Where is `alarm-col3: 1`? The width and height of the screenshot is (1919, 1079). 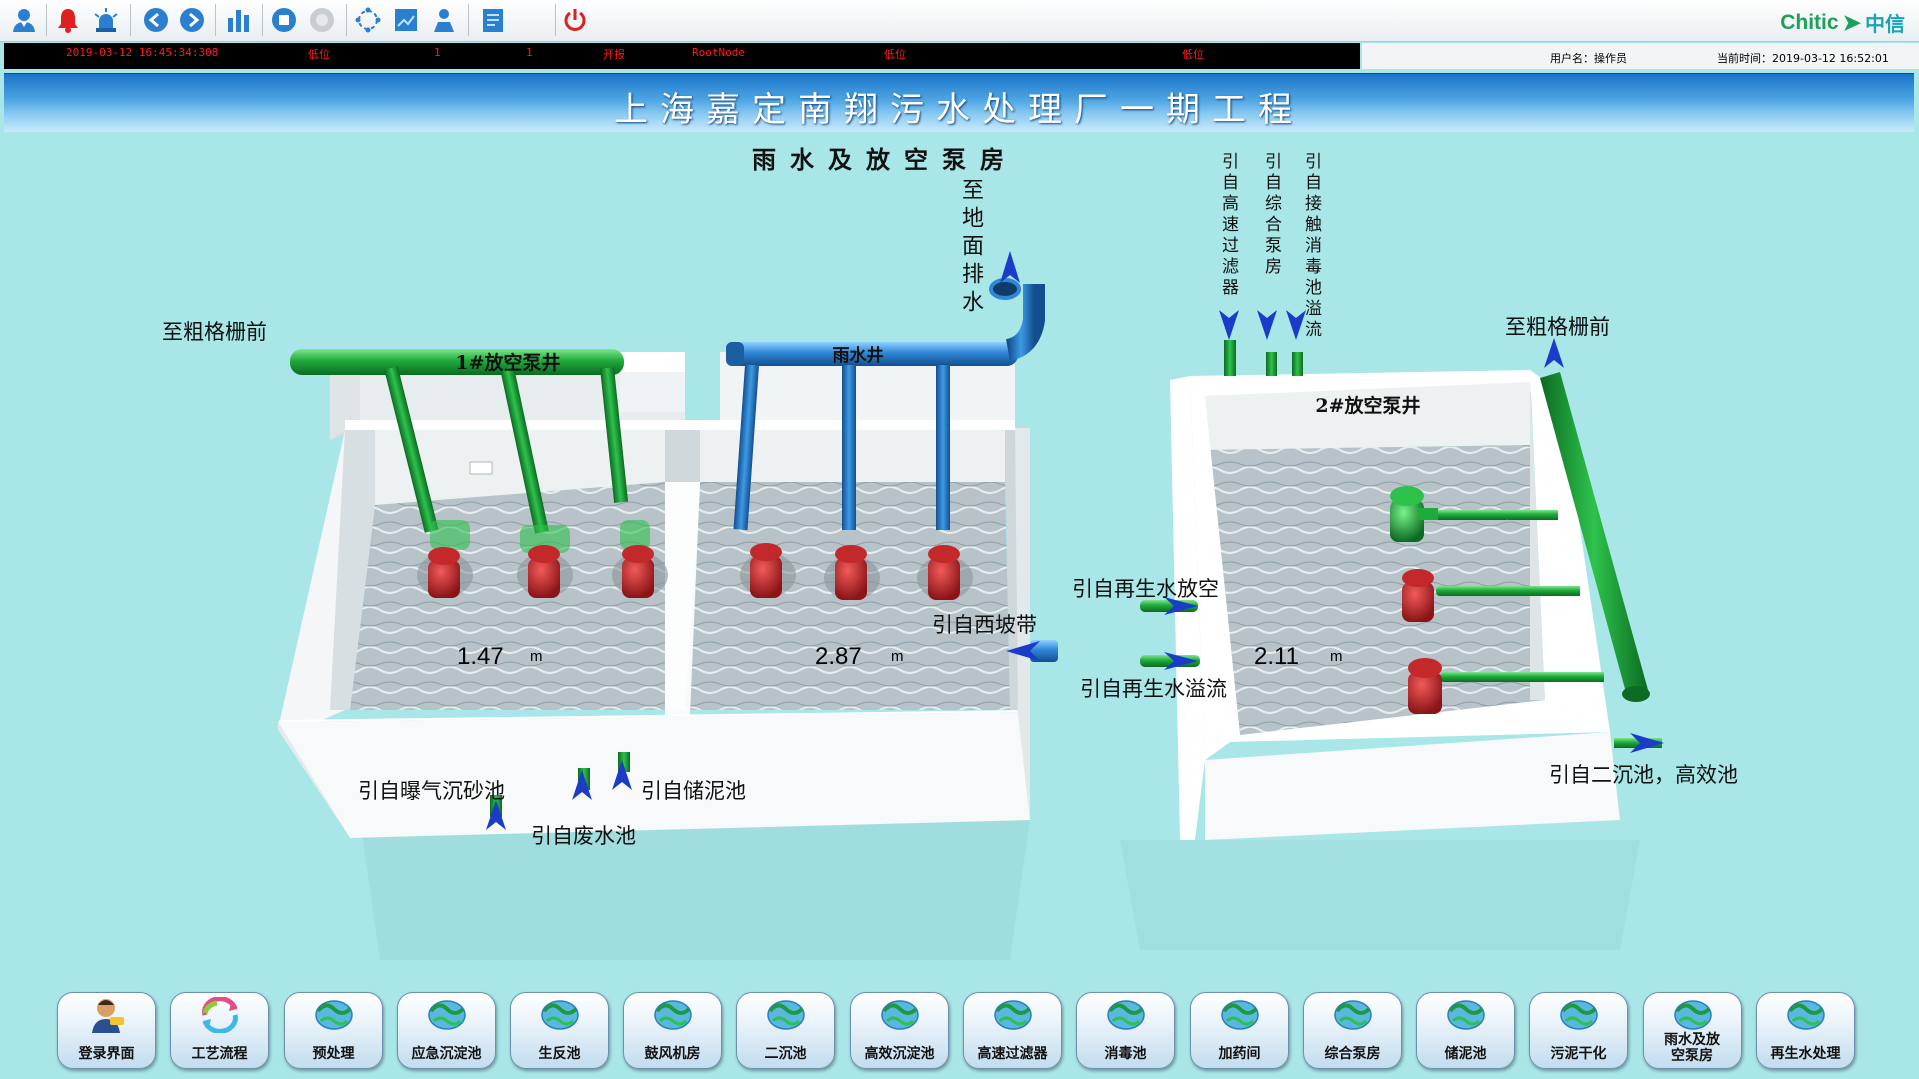
alarm-col3: 1 is located at coordinates (437, 52).